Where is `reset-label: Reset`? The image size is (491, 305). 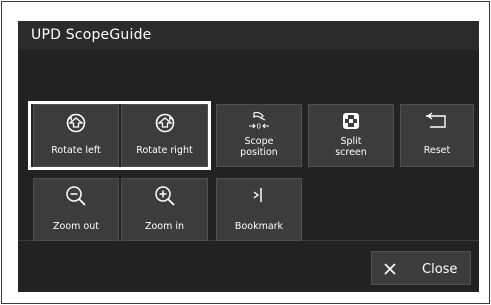 reset-label: Reset is located at coordinates (437, 150).